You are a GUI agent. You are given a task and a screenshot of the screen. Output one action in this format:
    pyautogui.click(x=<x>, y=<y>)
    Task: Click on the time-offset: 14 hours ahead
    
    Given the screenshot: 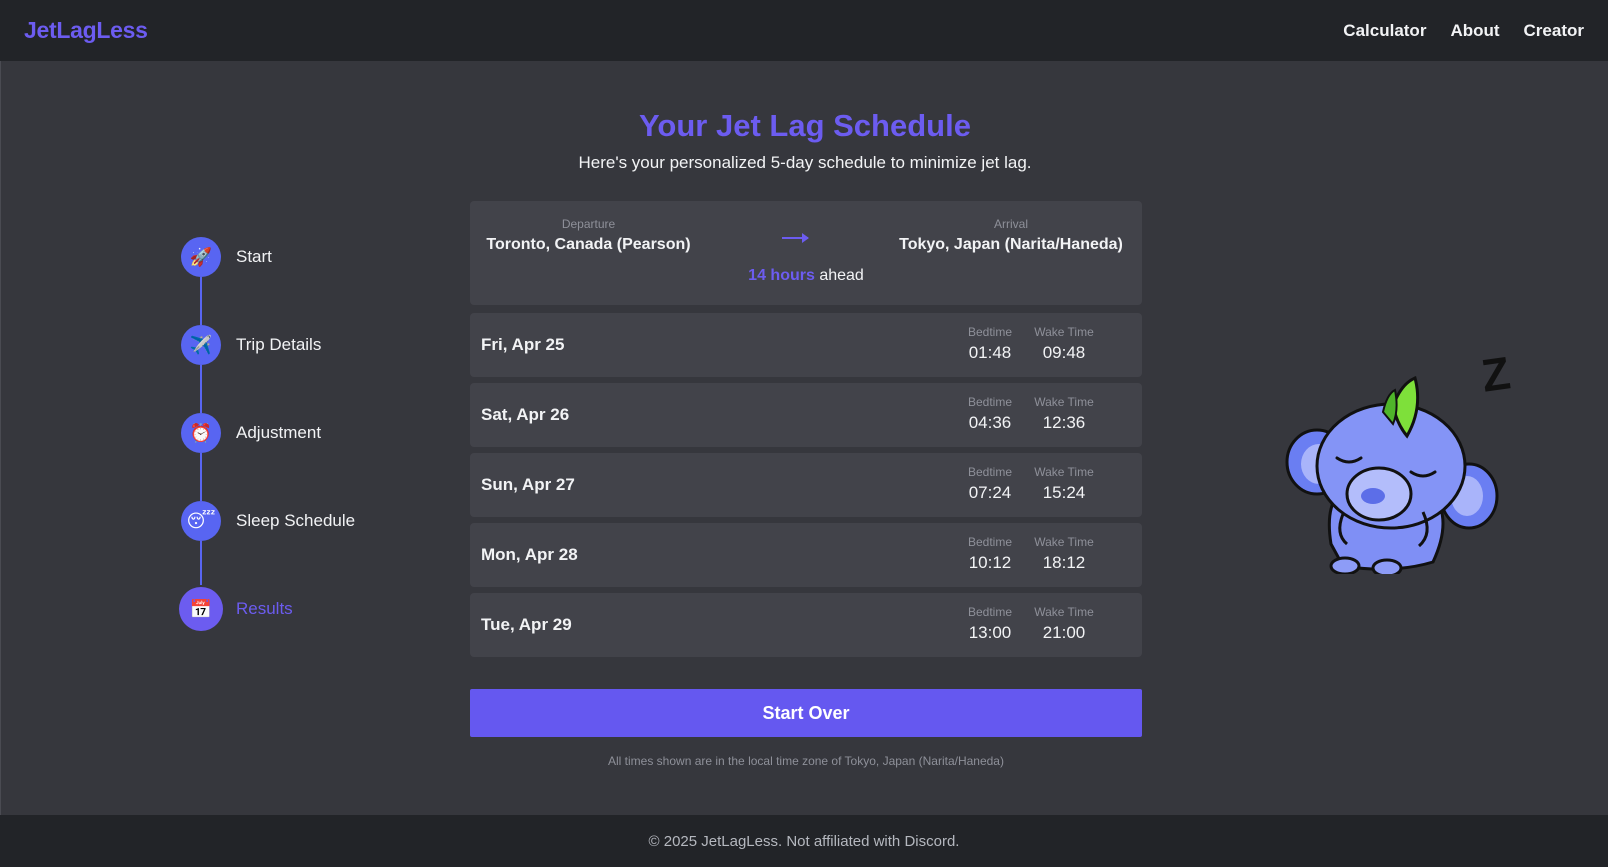 What is the action you would take?
    pyautogui.click(x=806, y=276)
    